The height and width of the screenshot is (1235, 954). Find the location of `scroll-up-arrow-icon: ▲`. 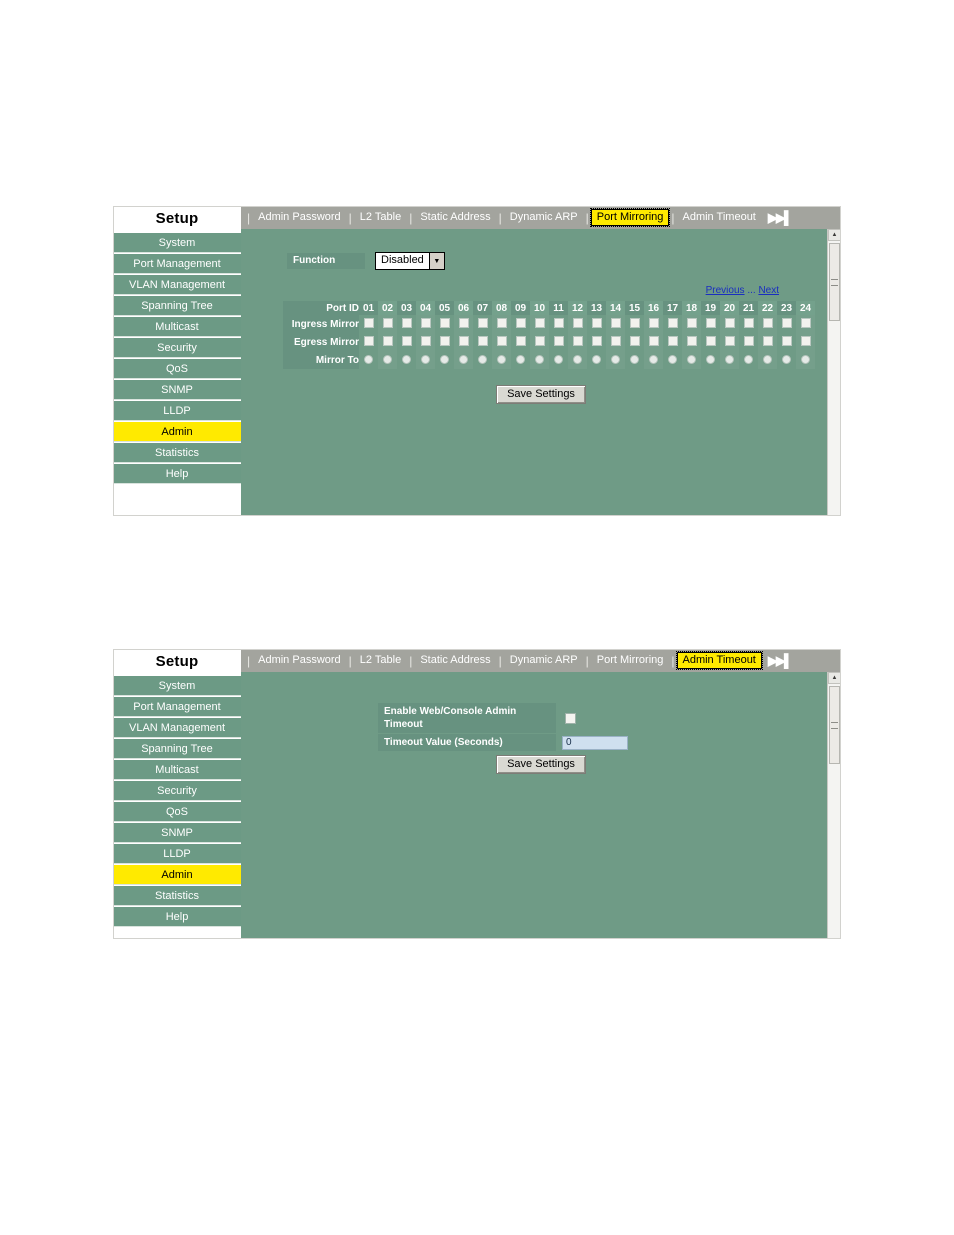

scroll-up-arrow-icon: ▲ is located at coordinates (834, 235).